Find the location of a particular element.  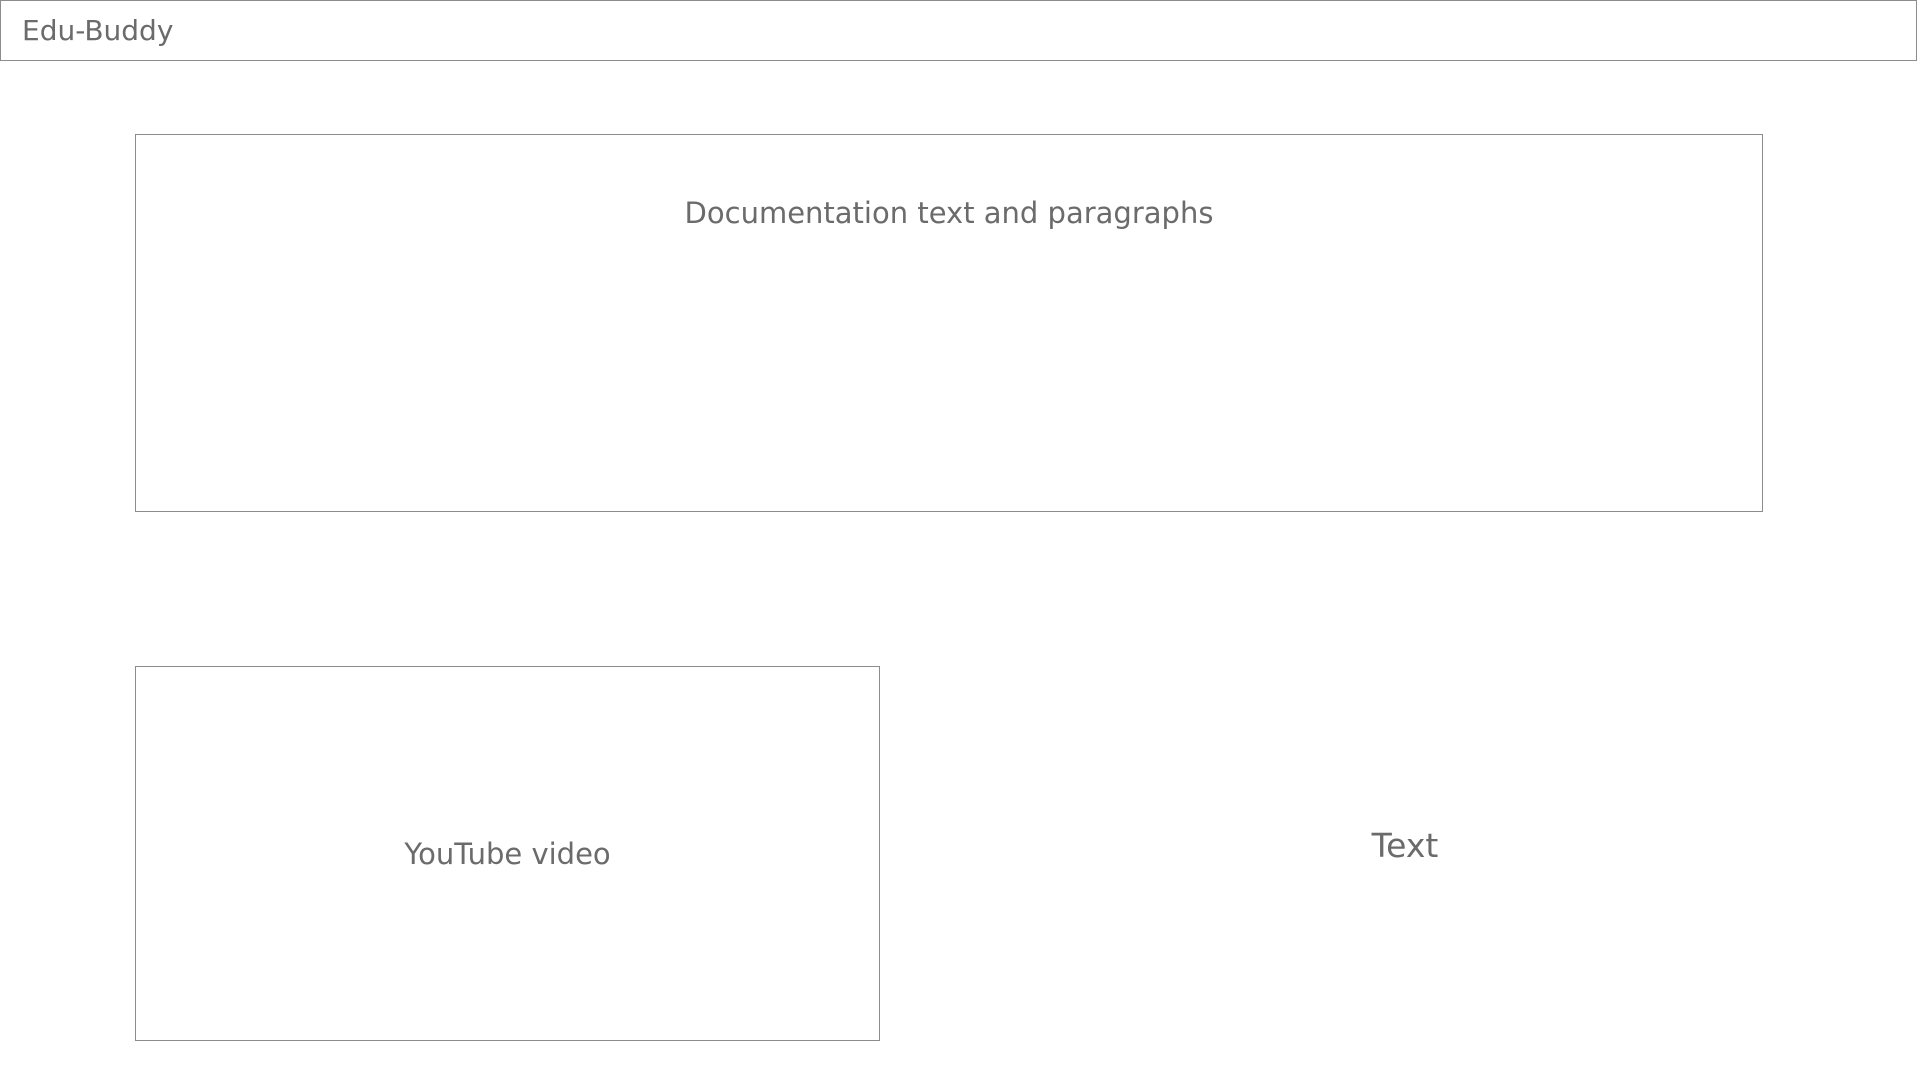

app-header: Edu-Buddy is located at coordinates (958, 30).